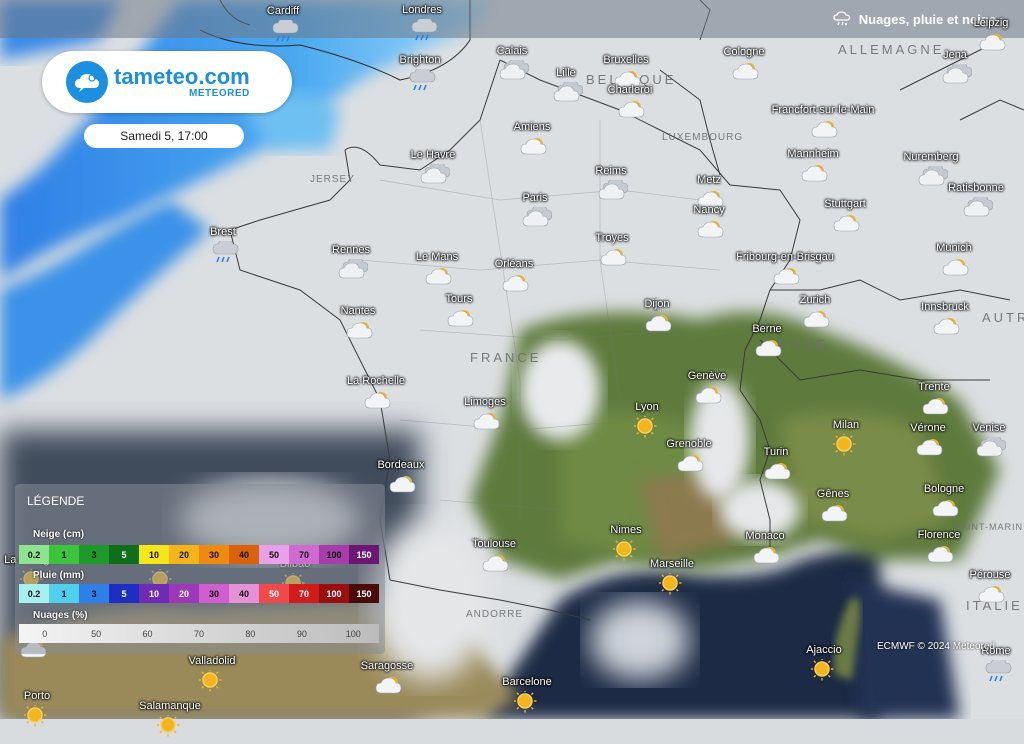 Image resolution: width=1024 pixels, height=744 pixels. I want to click on city-label: Ajaccio, so click(823, 650).